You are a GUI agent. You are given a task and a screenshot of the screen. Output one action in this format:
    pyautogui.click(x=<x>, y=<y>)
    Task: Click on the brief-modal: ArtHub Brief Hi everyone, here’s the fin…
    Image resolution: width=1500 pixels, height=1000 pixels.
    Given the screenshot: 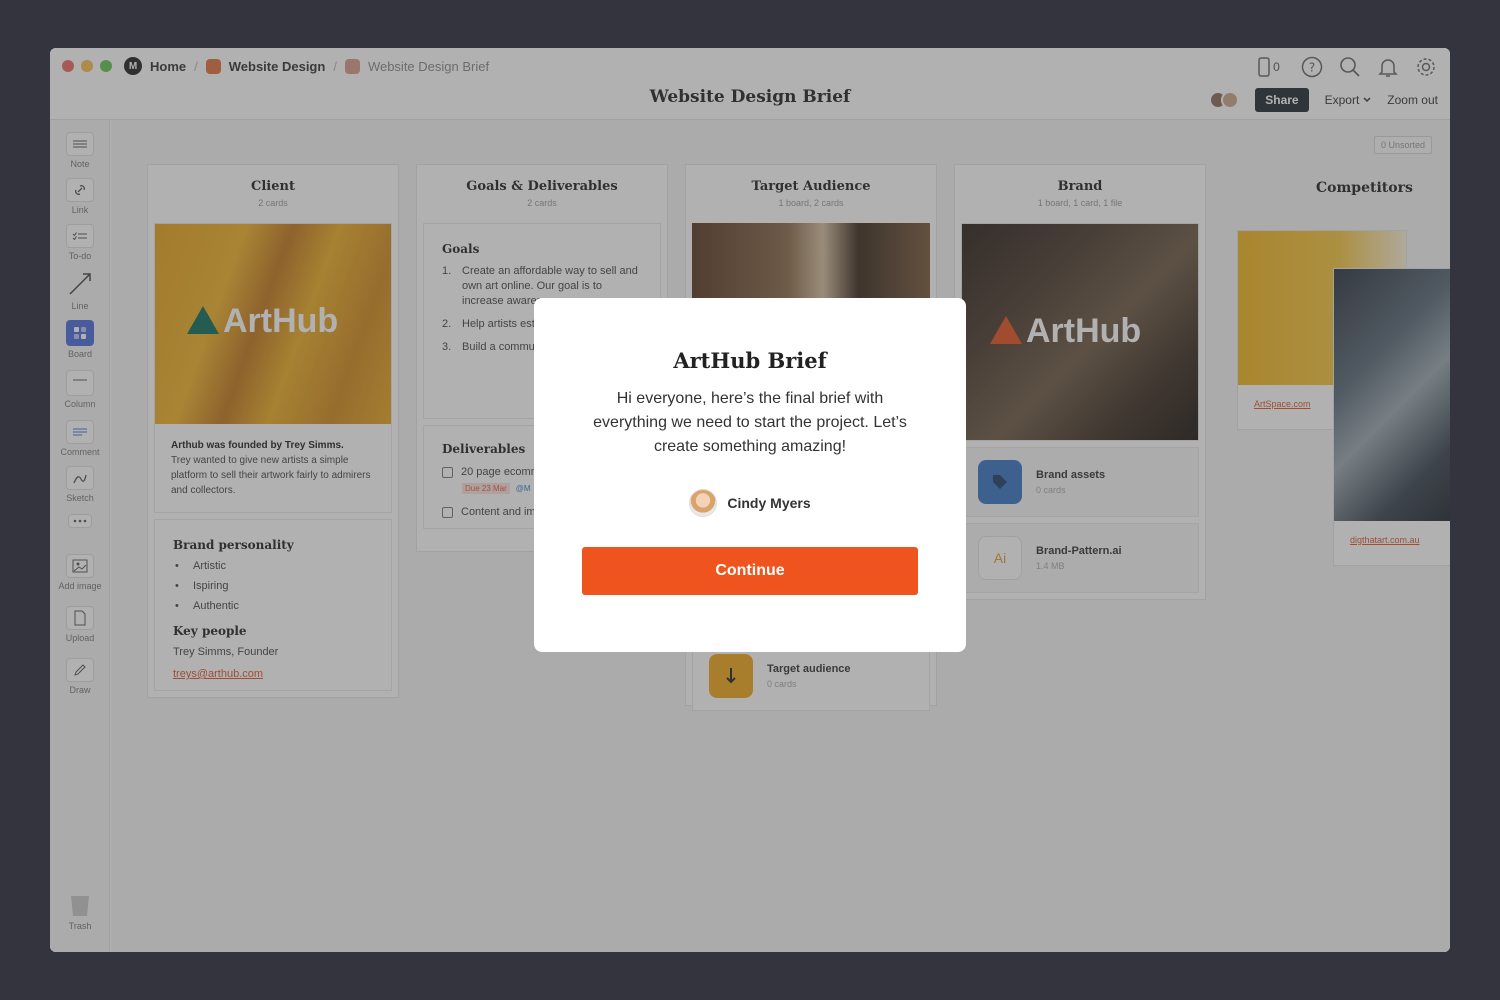 What is the action you would take?
    pyautogui.click(x=750, y=475)
    